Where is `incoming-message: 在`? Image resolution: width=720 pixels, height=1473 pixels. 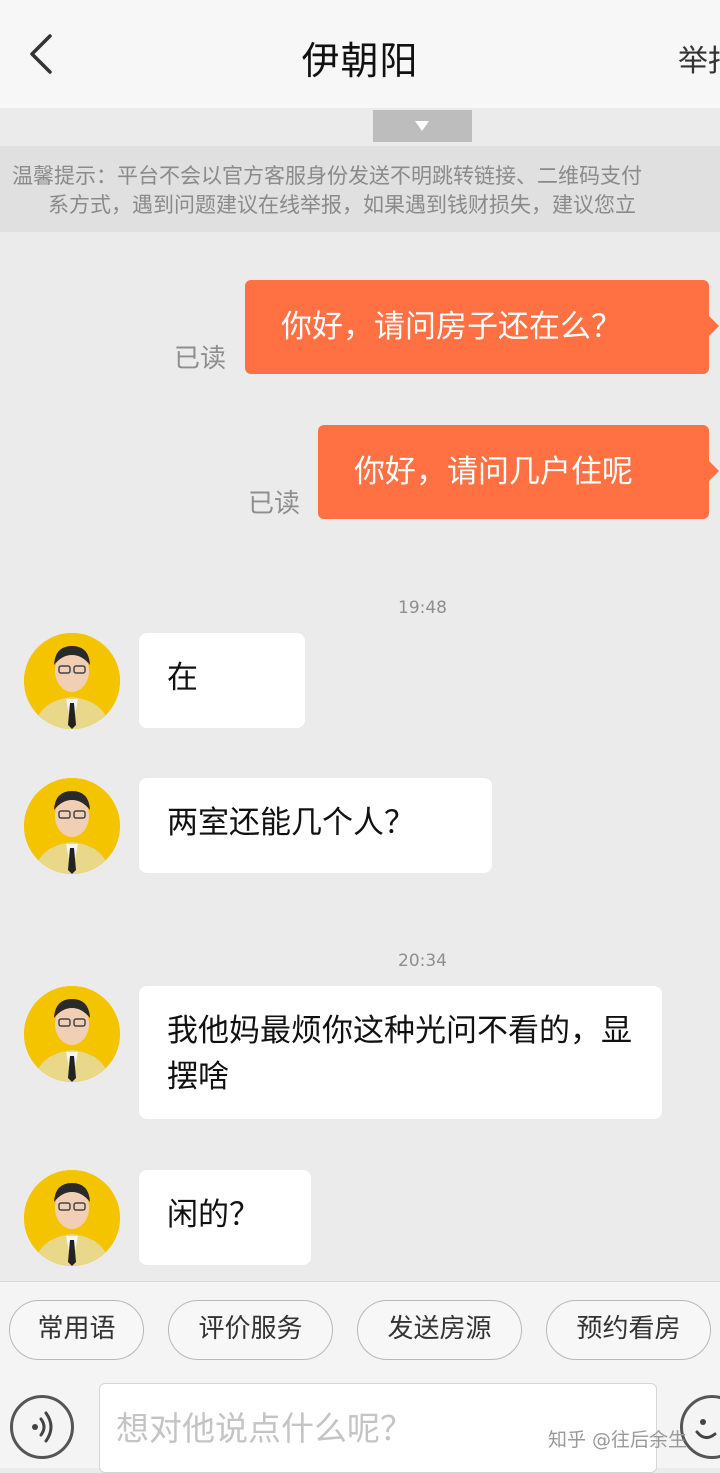 incoming-message: 在 is located at coordinates (222, 680).